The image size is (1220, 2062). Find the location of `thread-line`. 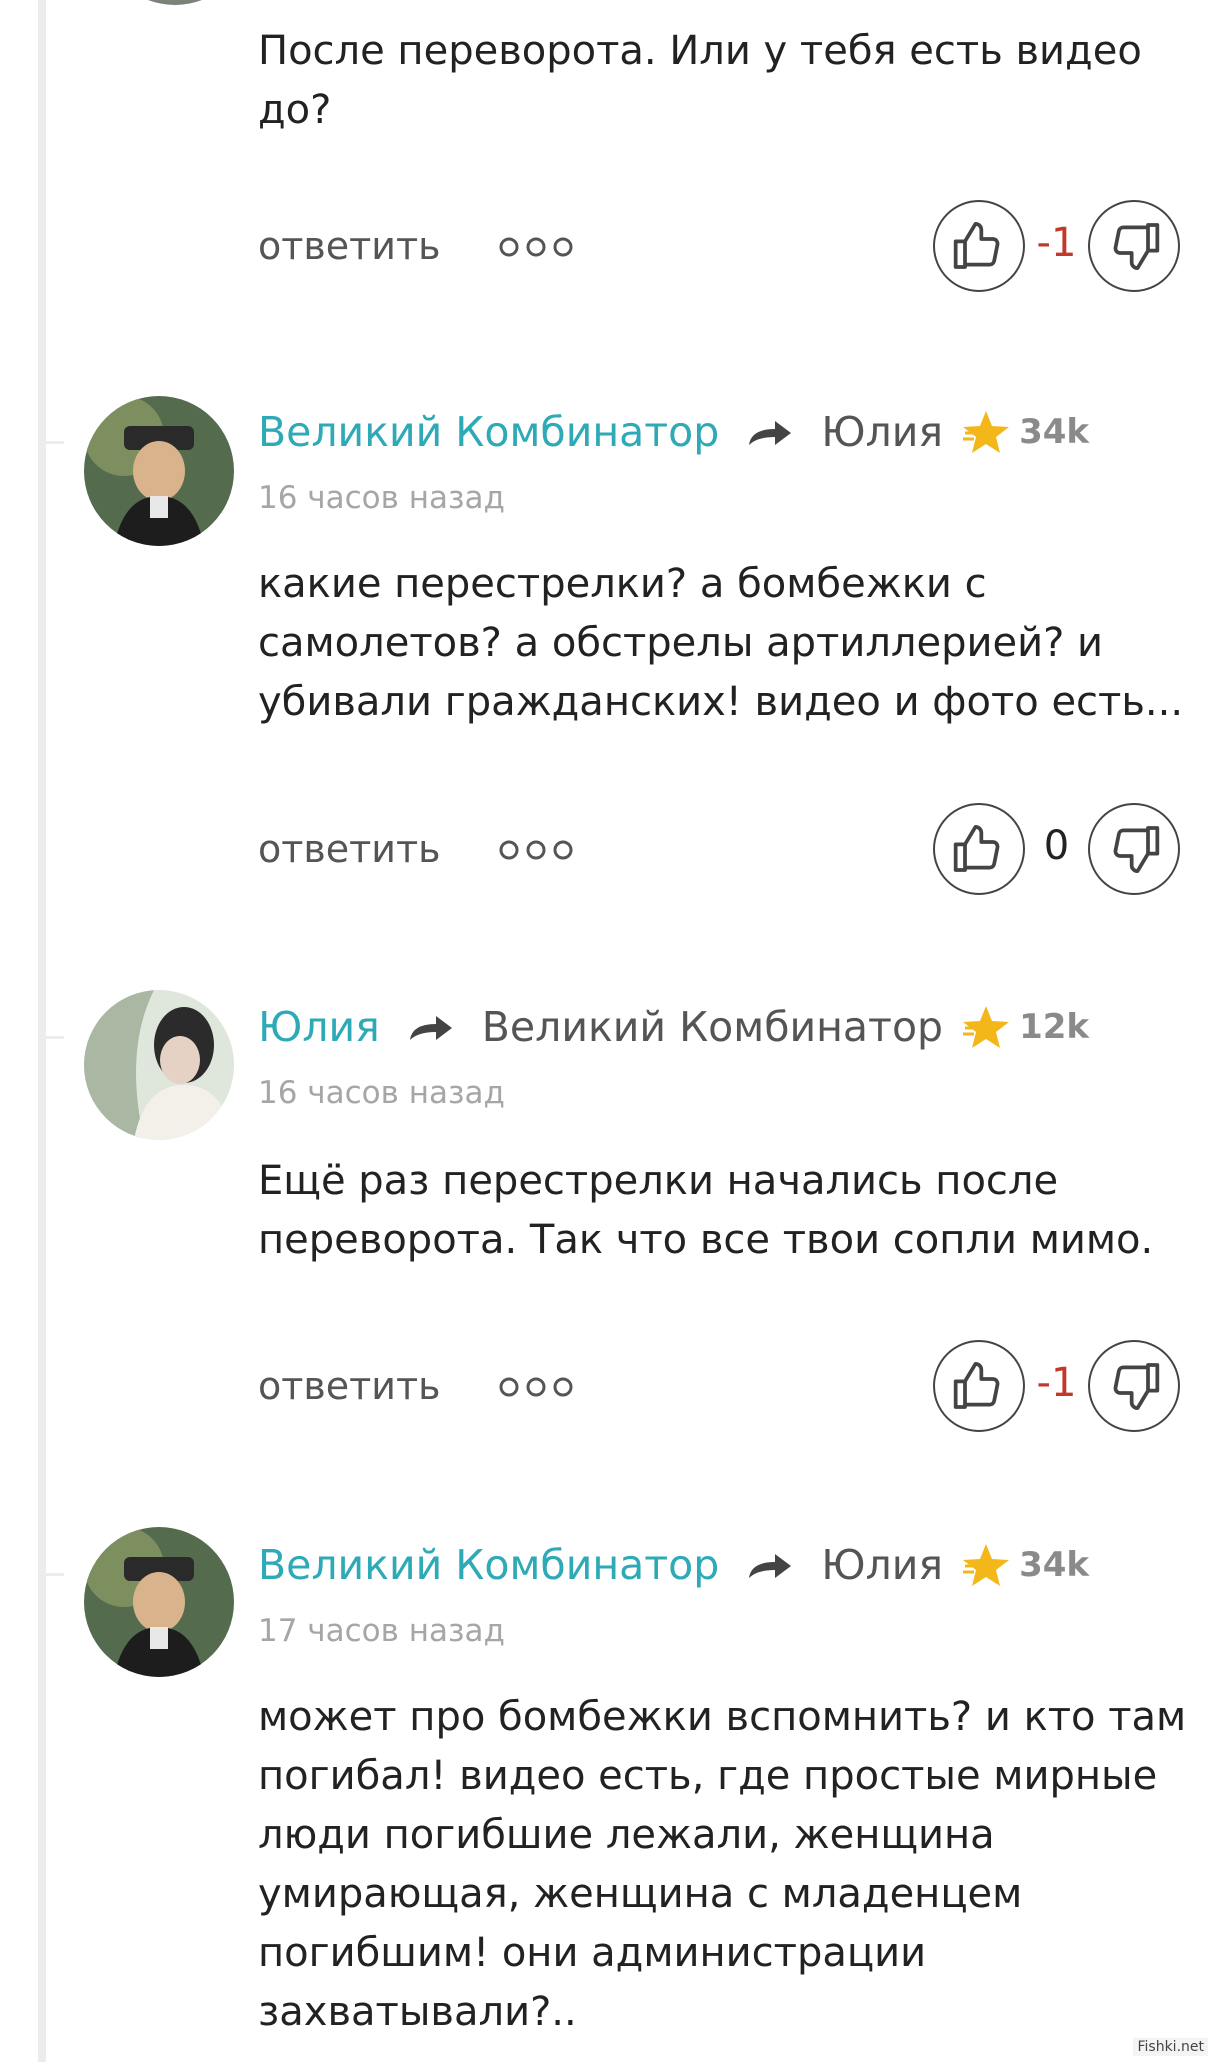

thread-line is located at coordinates (42, 1031).